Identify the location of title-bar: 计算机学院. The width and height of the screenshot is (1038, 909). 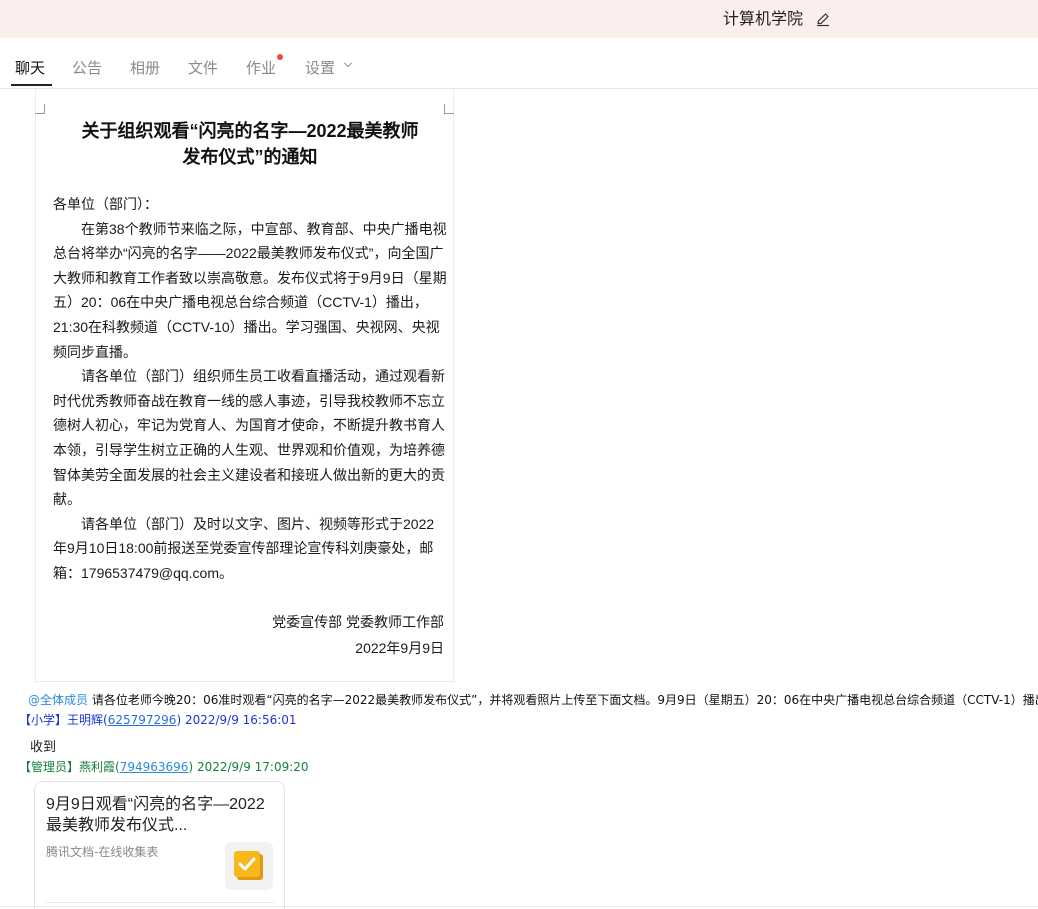
(519, 19).